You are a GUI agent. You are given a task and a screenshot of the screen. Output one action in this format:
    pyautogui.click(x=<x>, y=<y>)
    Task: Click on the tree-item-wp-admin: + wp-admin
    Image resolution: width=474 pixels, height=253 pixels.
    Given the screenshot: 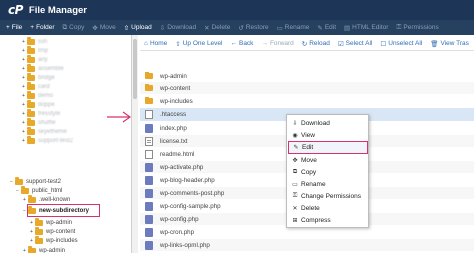 What is the action you would take?
    pyautogui.click(x=51, y=222)
    